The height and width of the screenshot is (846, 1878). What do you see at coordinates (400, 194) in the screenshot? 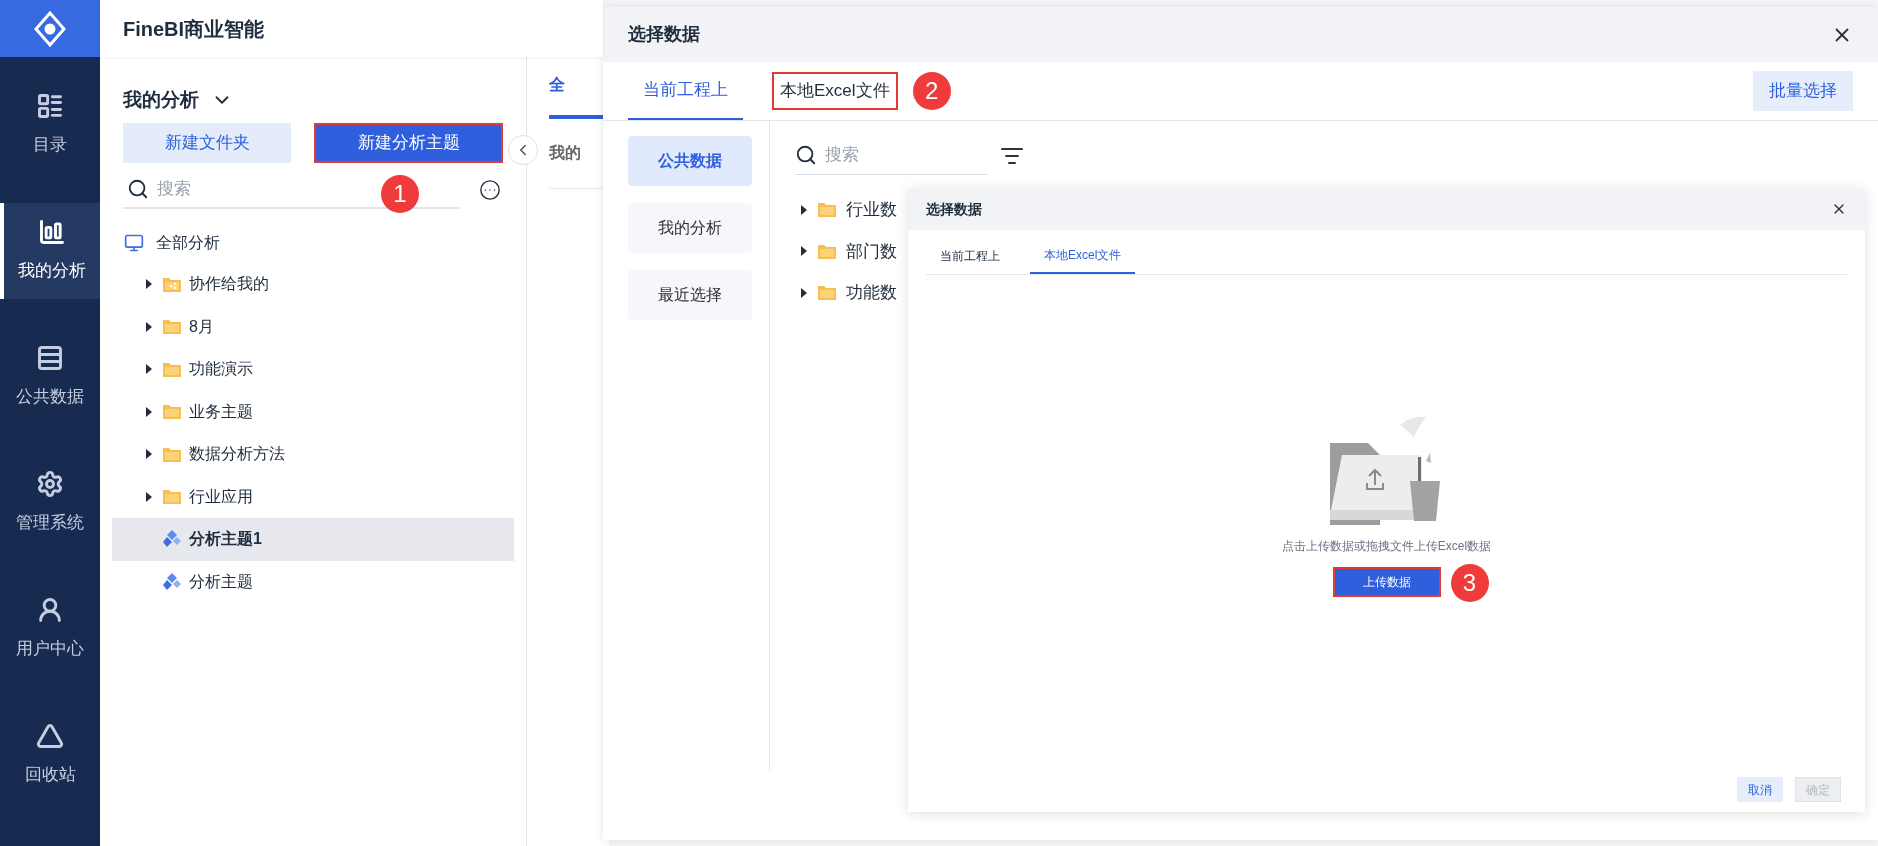
I see `callout-number: 1` at bounding box center [400, 194].